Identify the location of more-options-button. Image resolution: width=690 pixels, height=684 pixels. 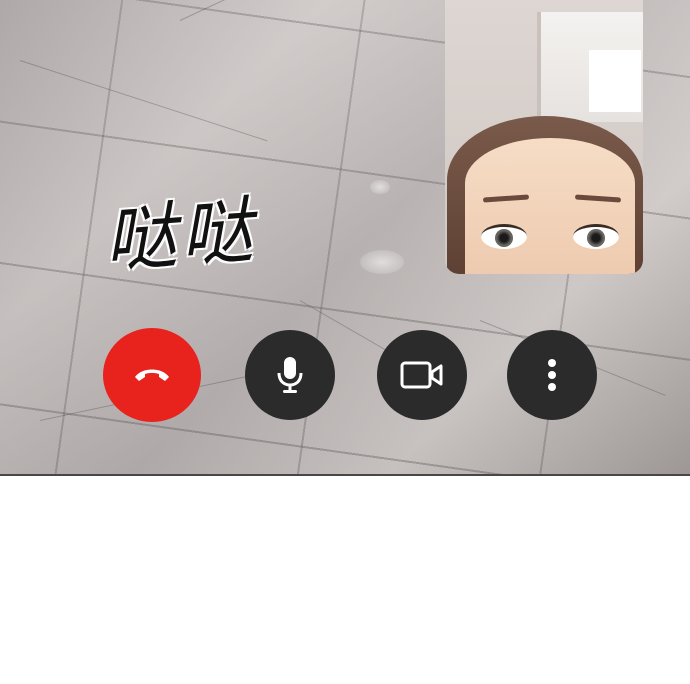
(552, 375).